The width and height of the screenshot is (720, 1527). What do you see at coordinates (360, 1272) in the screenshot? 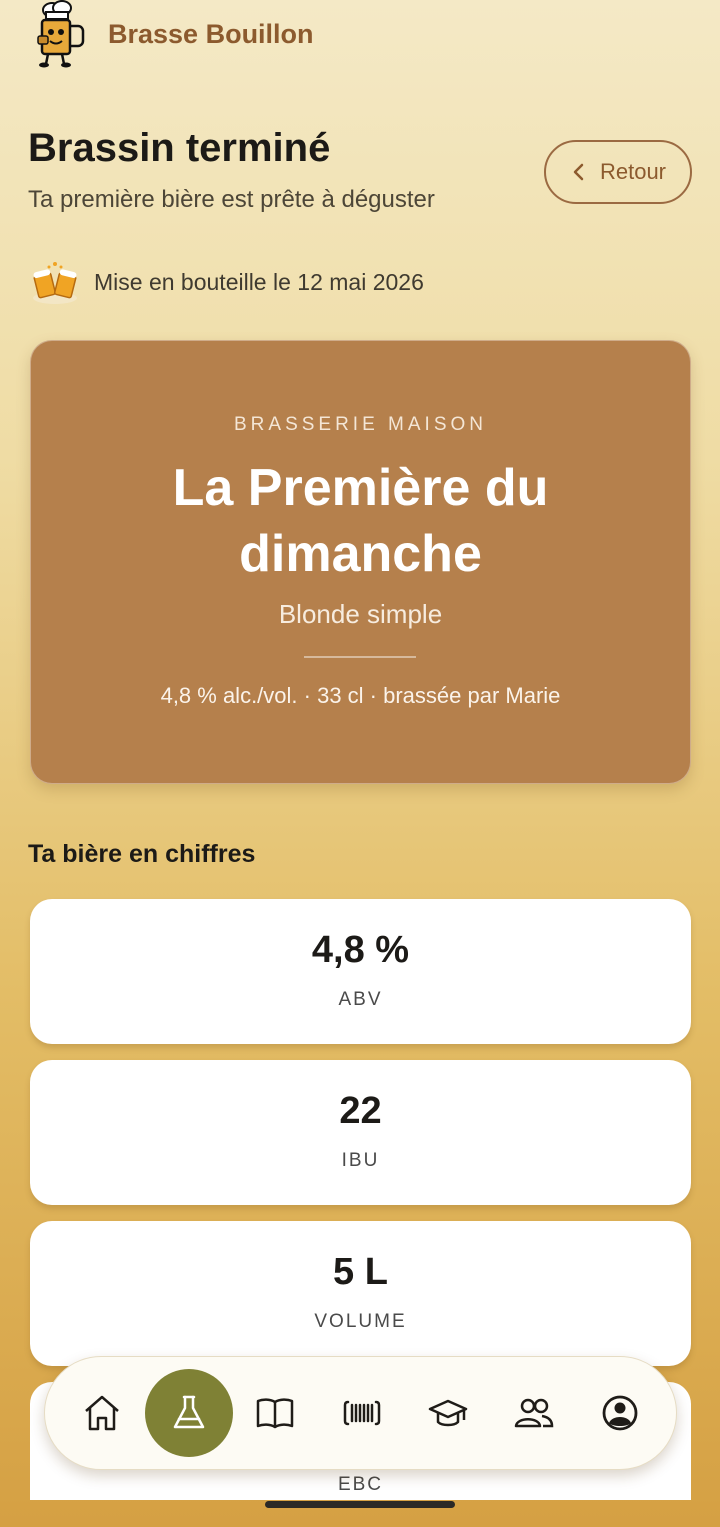
I see `stat-value: 5 L` at bounding box center [360, 1272].